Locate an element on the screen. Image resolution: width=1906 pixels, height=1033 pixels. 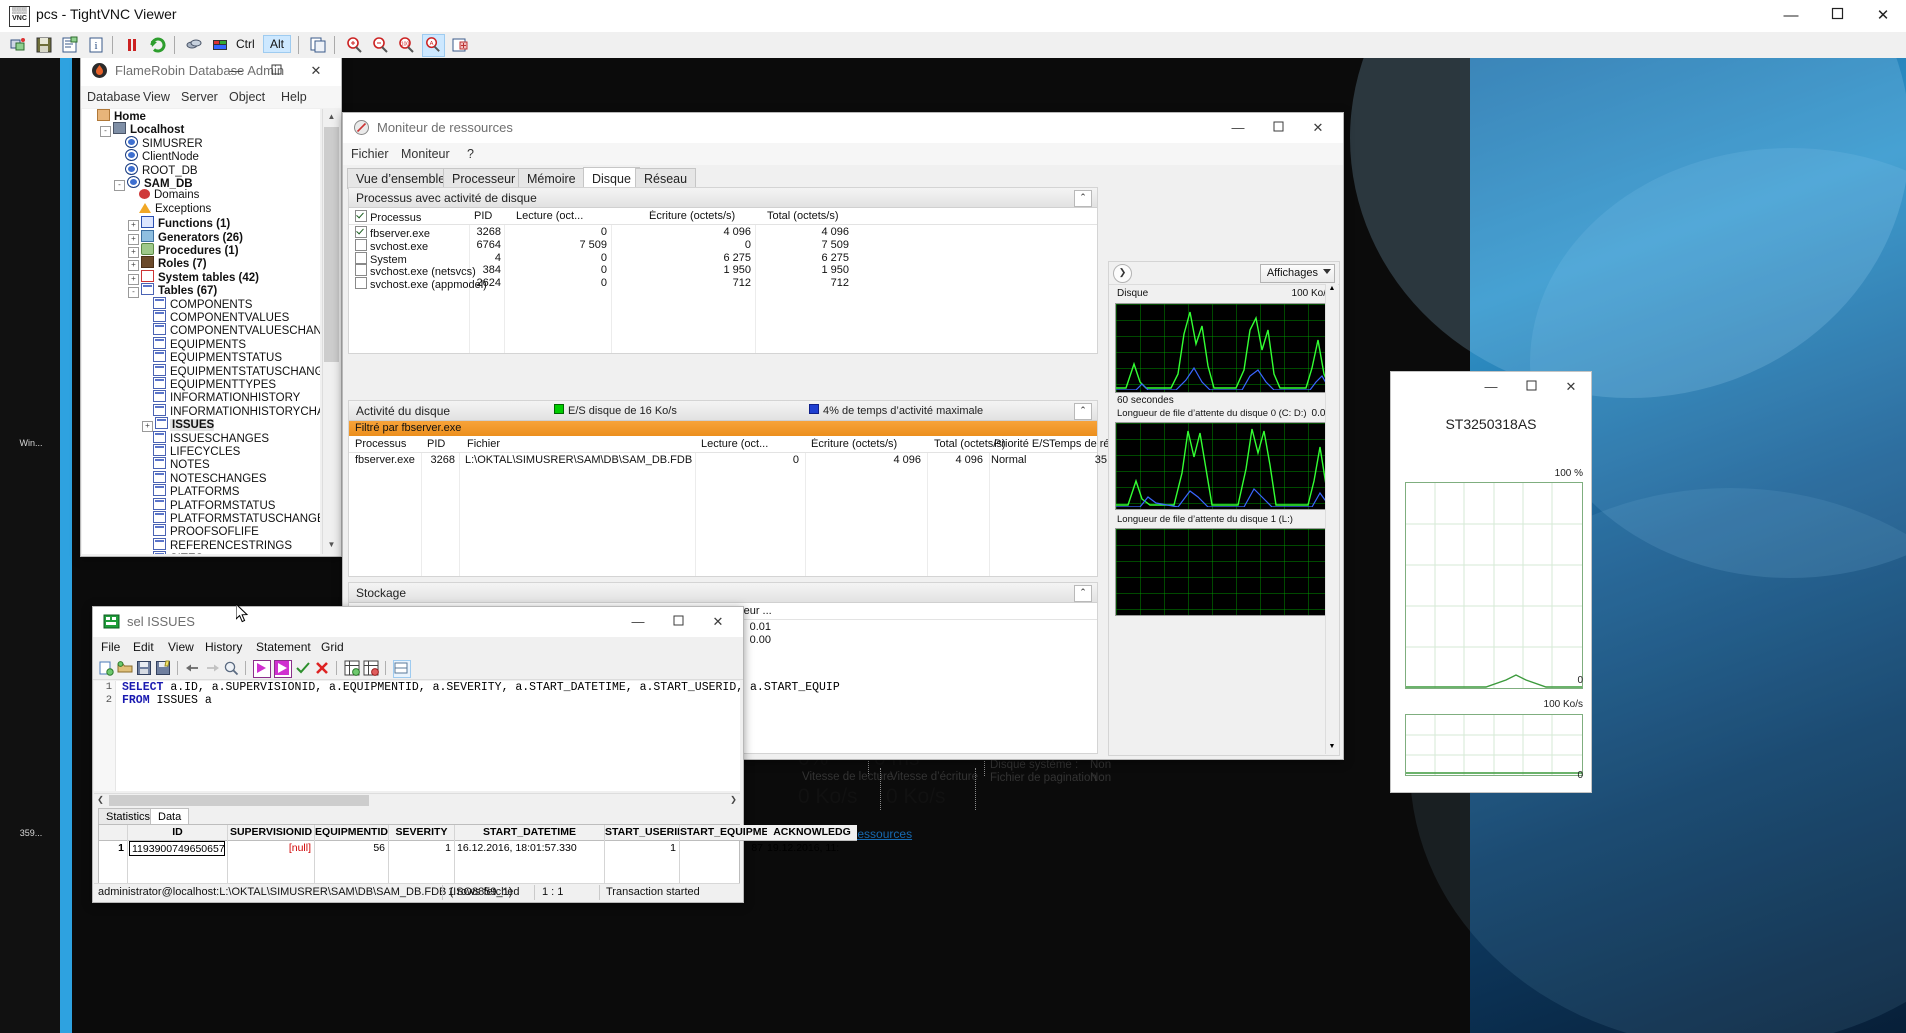
tab-memoire: Mémoire is located at coordinates (551, 178).